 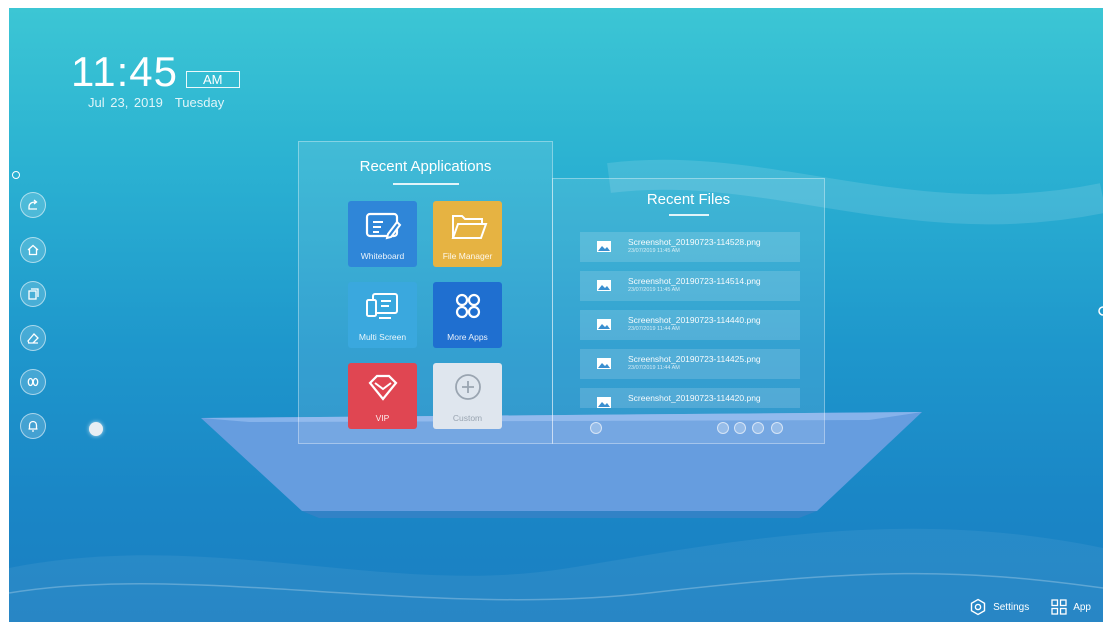 I want to click on app-label: VIP, so click(x=382, y=418).